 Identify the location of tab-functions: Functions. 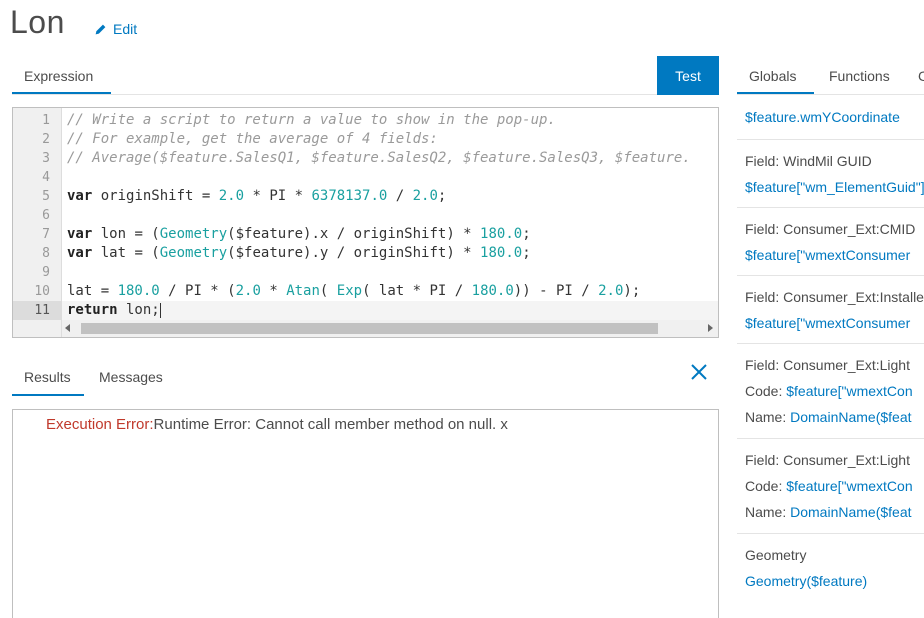
(859, 73).